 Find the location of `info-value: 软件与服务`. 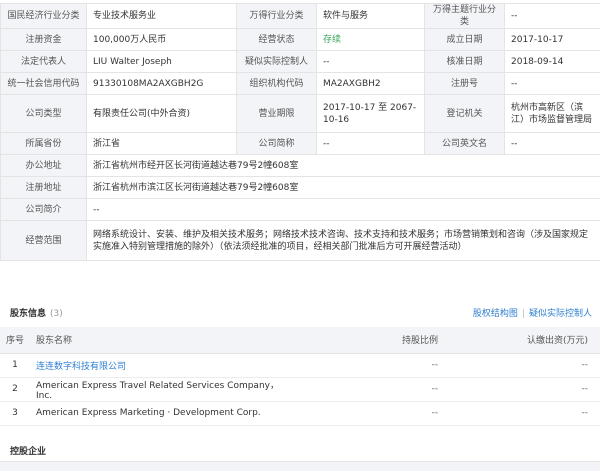

info-value: 软件与服务 is located at coordinates (370, 16).